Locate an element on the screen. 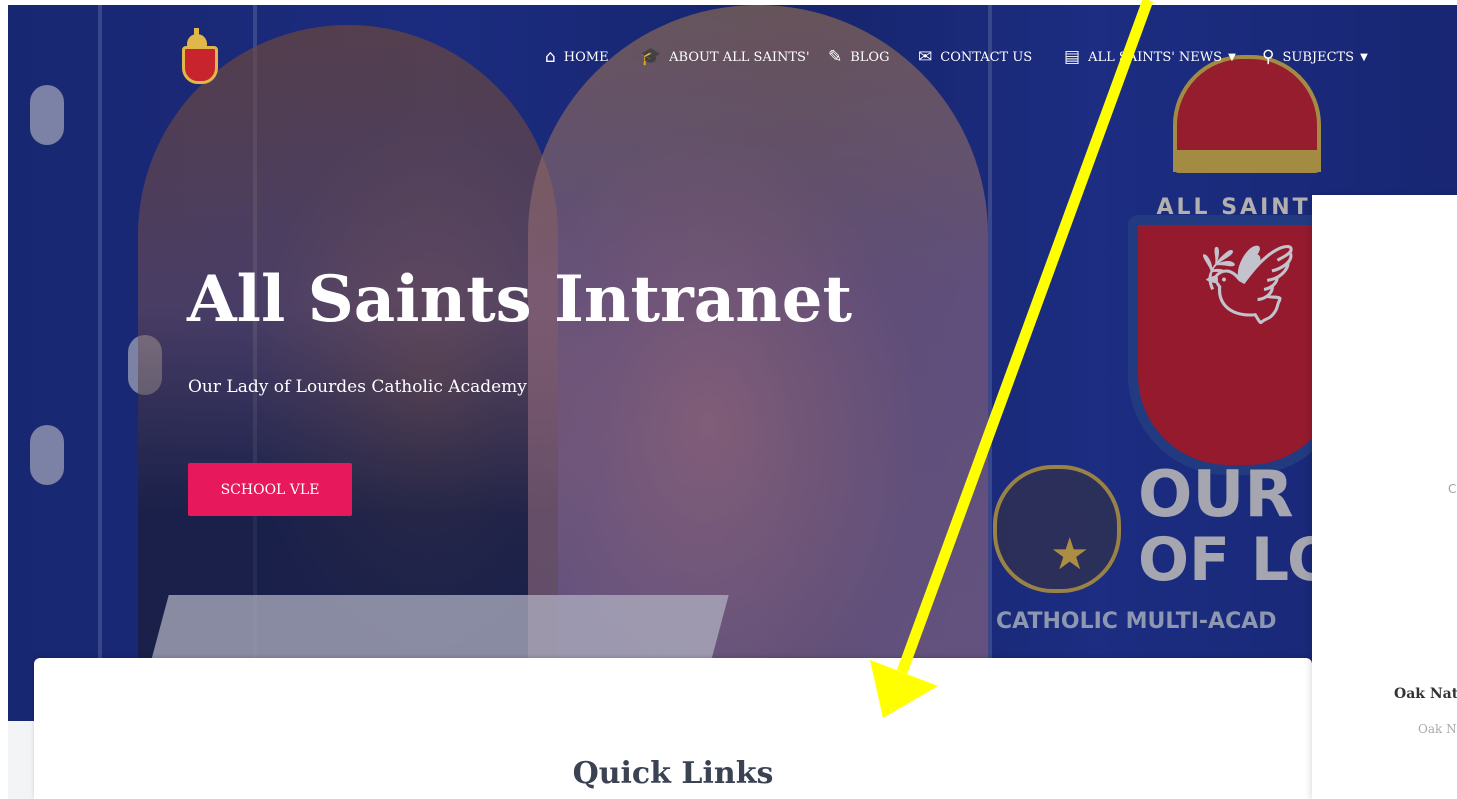 This screenshot has width=1457, height=799. overlay-panel is located at coordinates (1384, 497).